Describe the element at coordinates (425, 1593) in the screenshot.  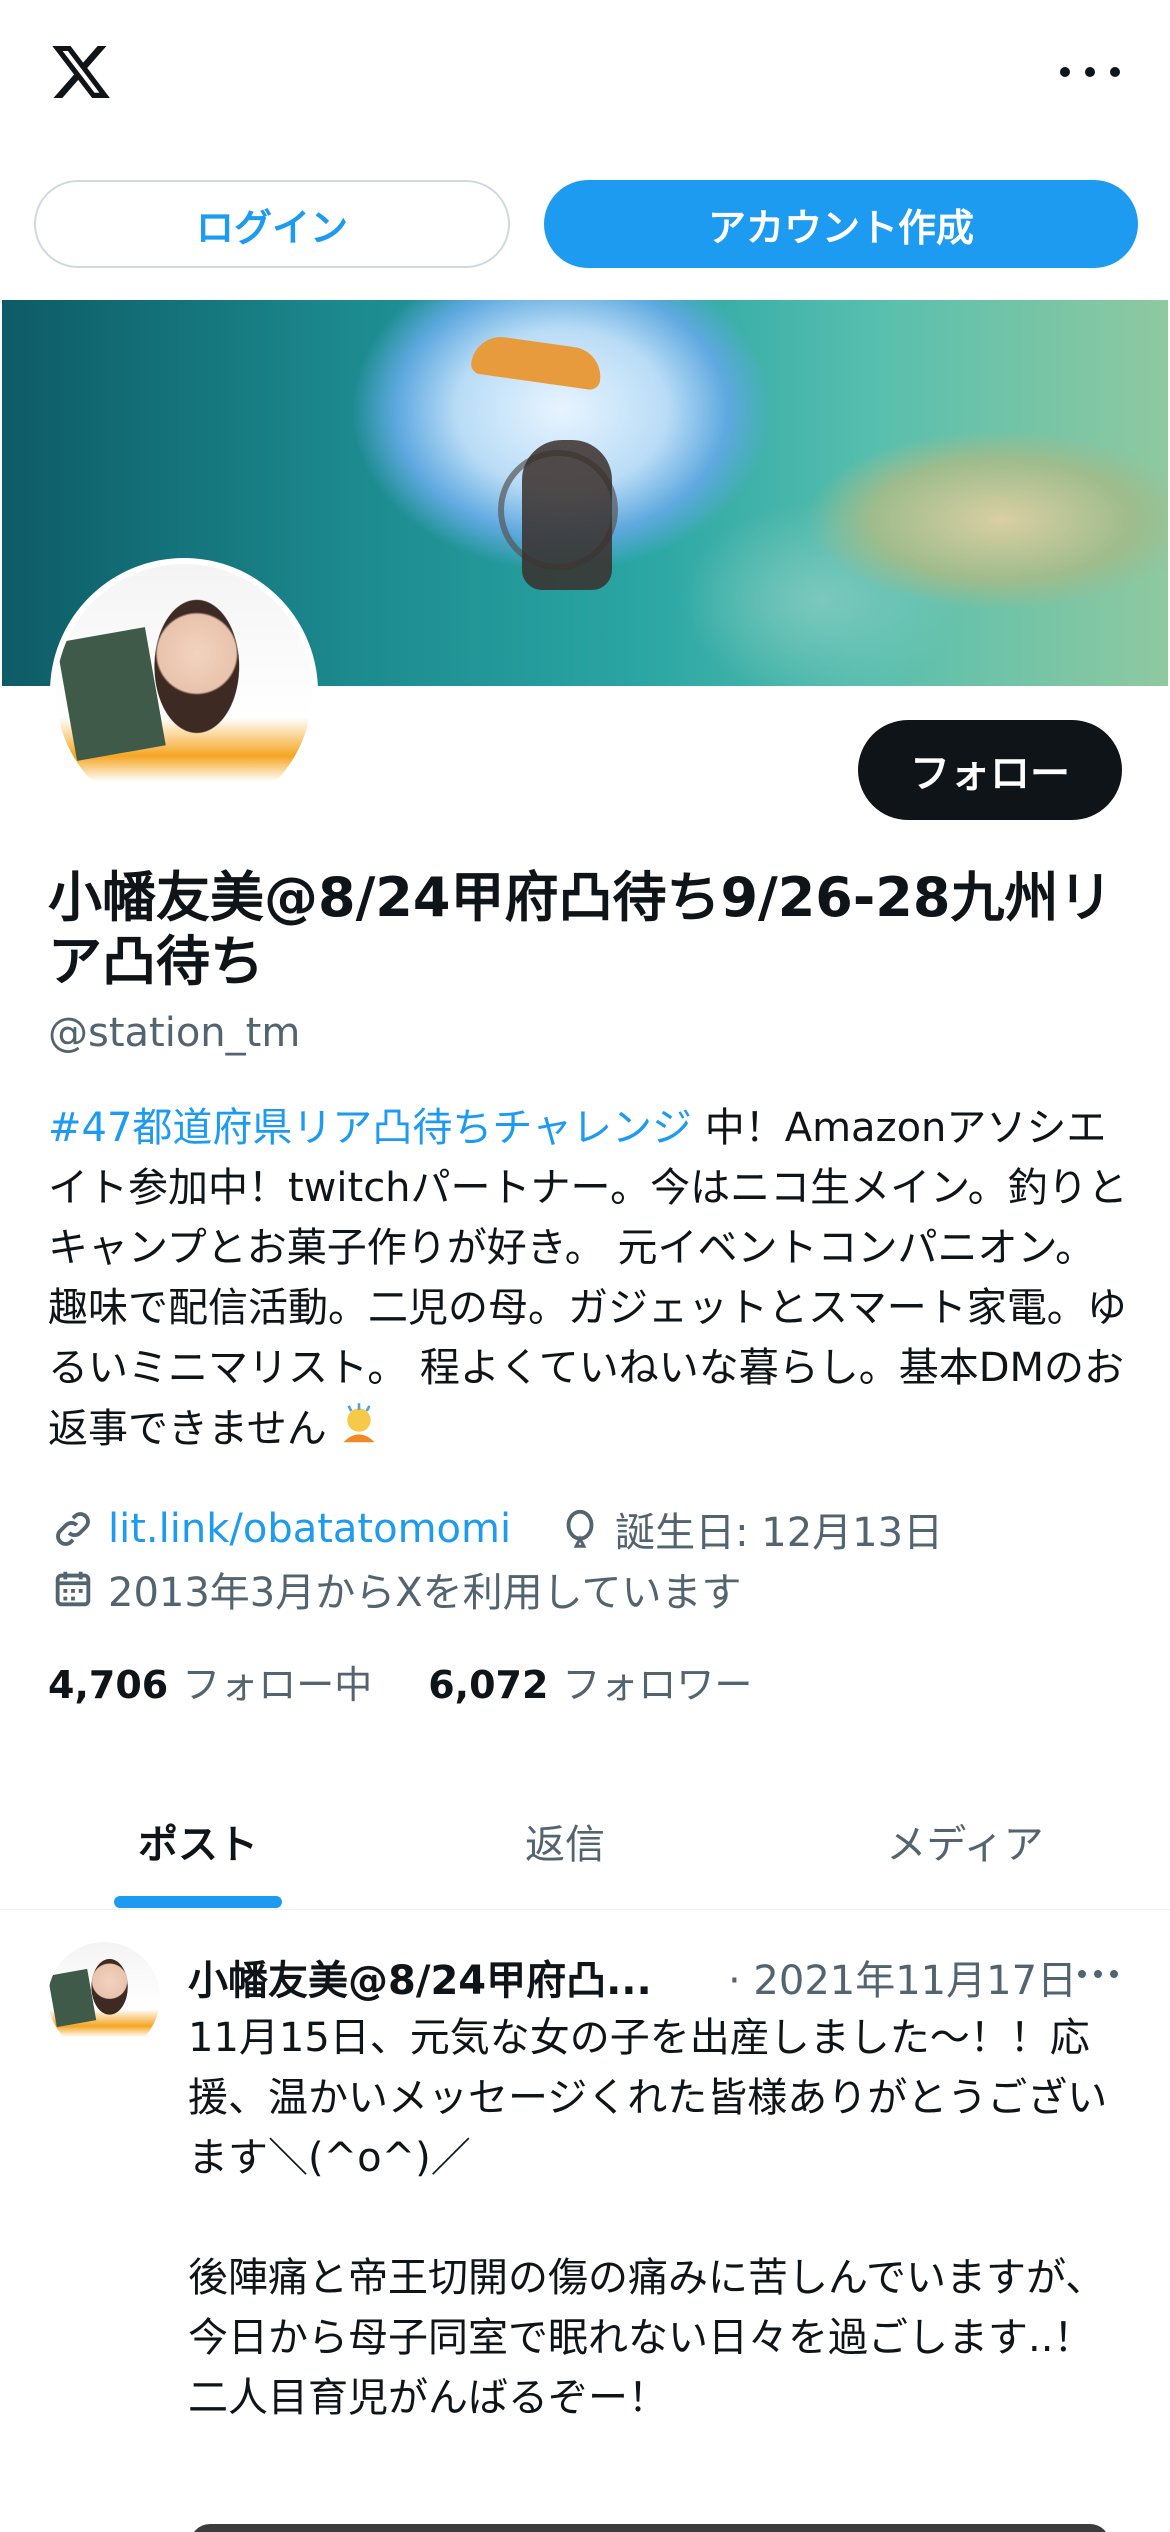
I see `profile-joined-date: 2013年3月からXを利用しています` at that location.